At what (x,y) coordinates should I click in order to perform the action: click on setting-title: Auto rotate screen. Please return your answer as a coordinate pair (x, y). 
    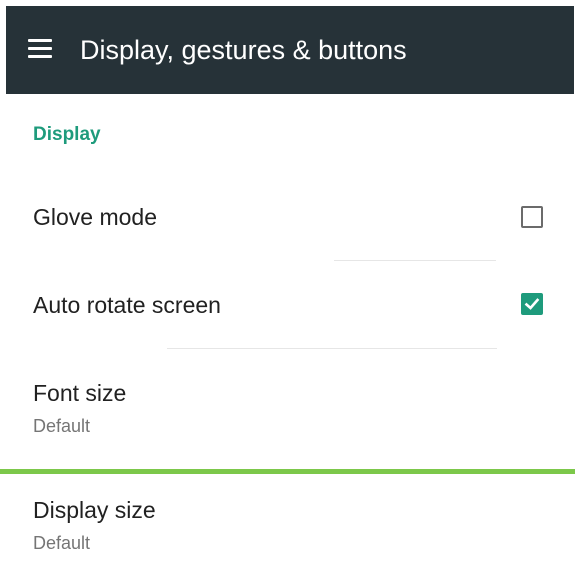
    Looking at the image, I should click on (127, 305).